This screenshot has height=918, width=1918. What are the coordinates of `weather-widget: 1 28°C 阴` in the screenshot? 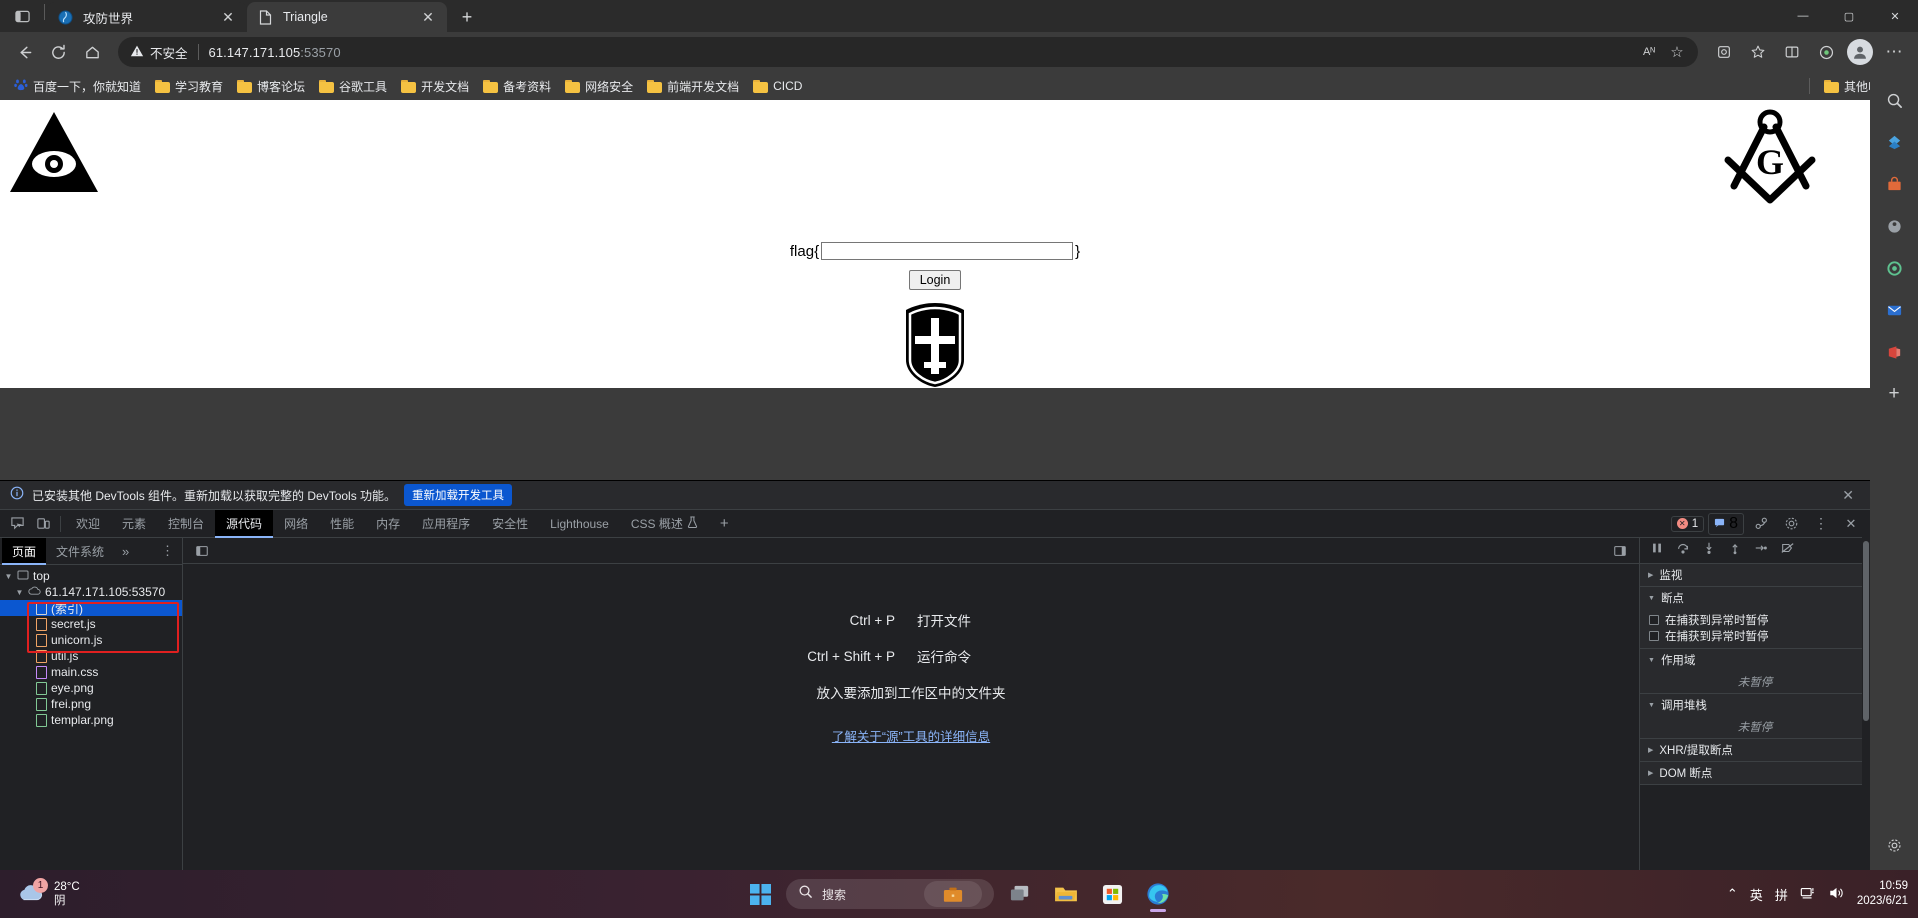 It's located at (40, 893).